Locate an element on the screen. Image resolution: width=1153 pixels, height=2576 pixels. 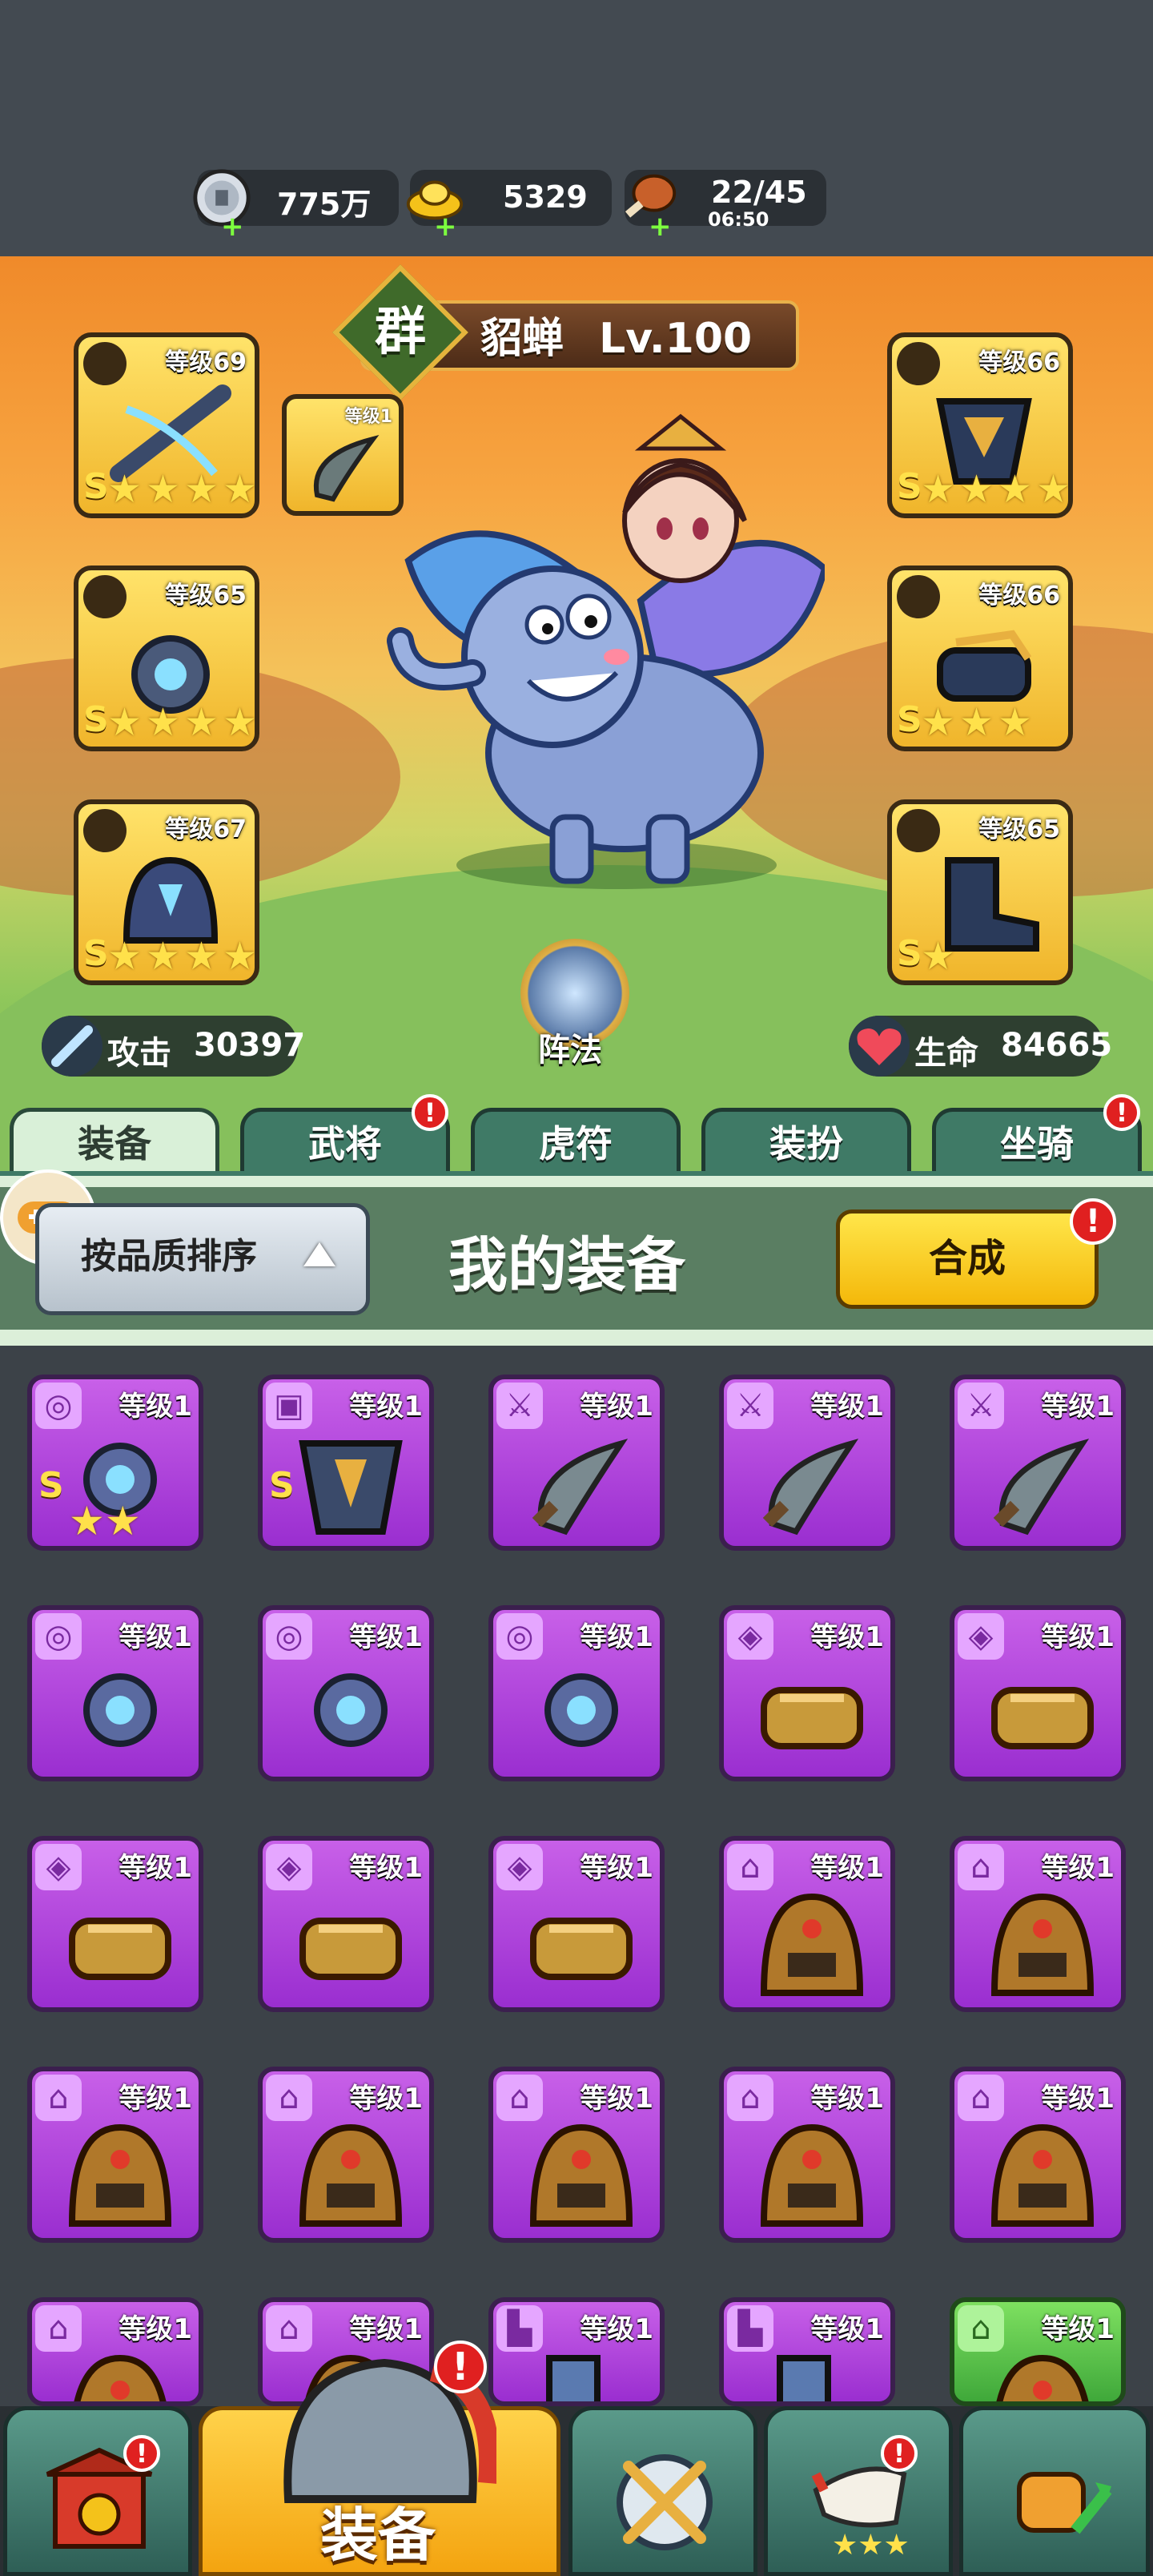
heart-icon is located at coordinates (880, 1046).